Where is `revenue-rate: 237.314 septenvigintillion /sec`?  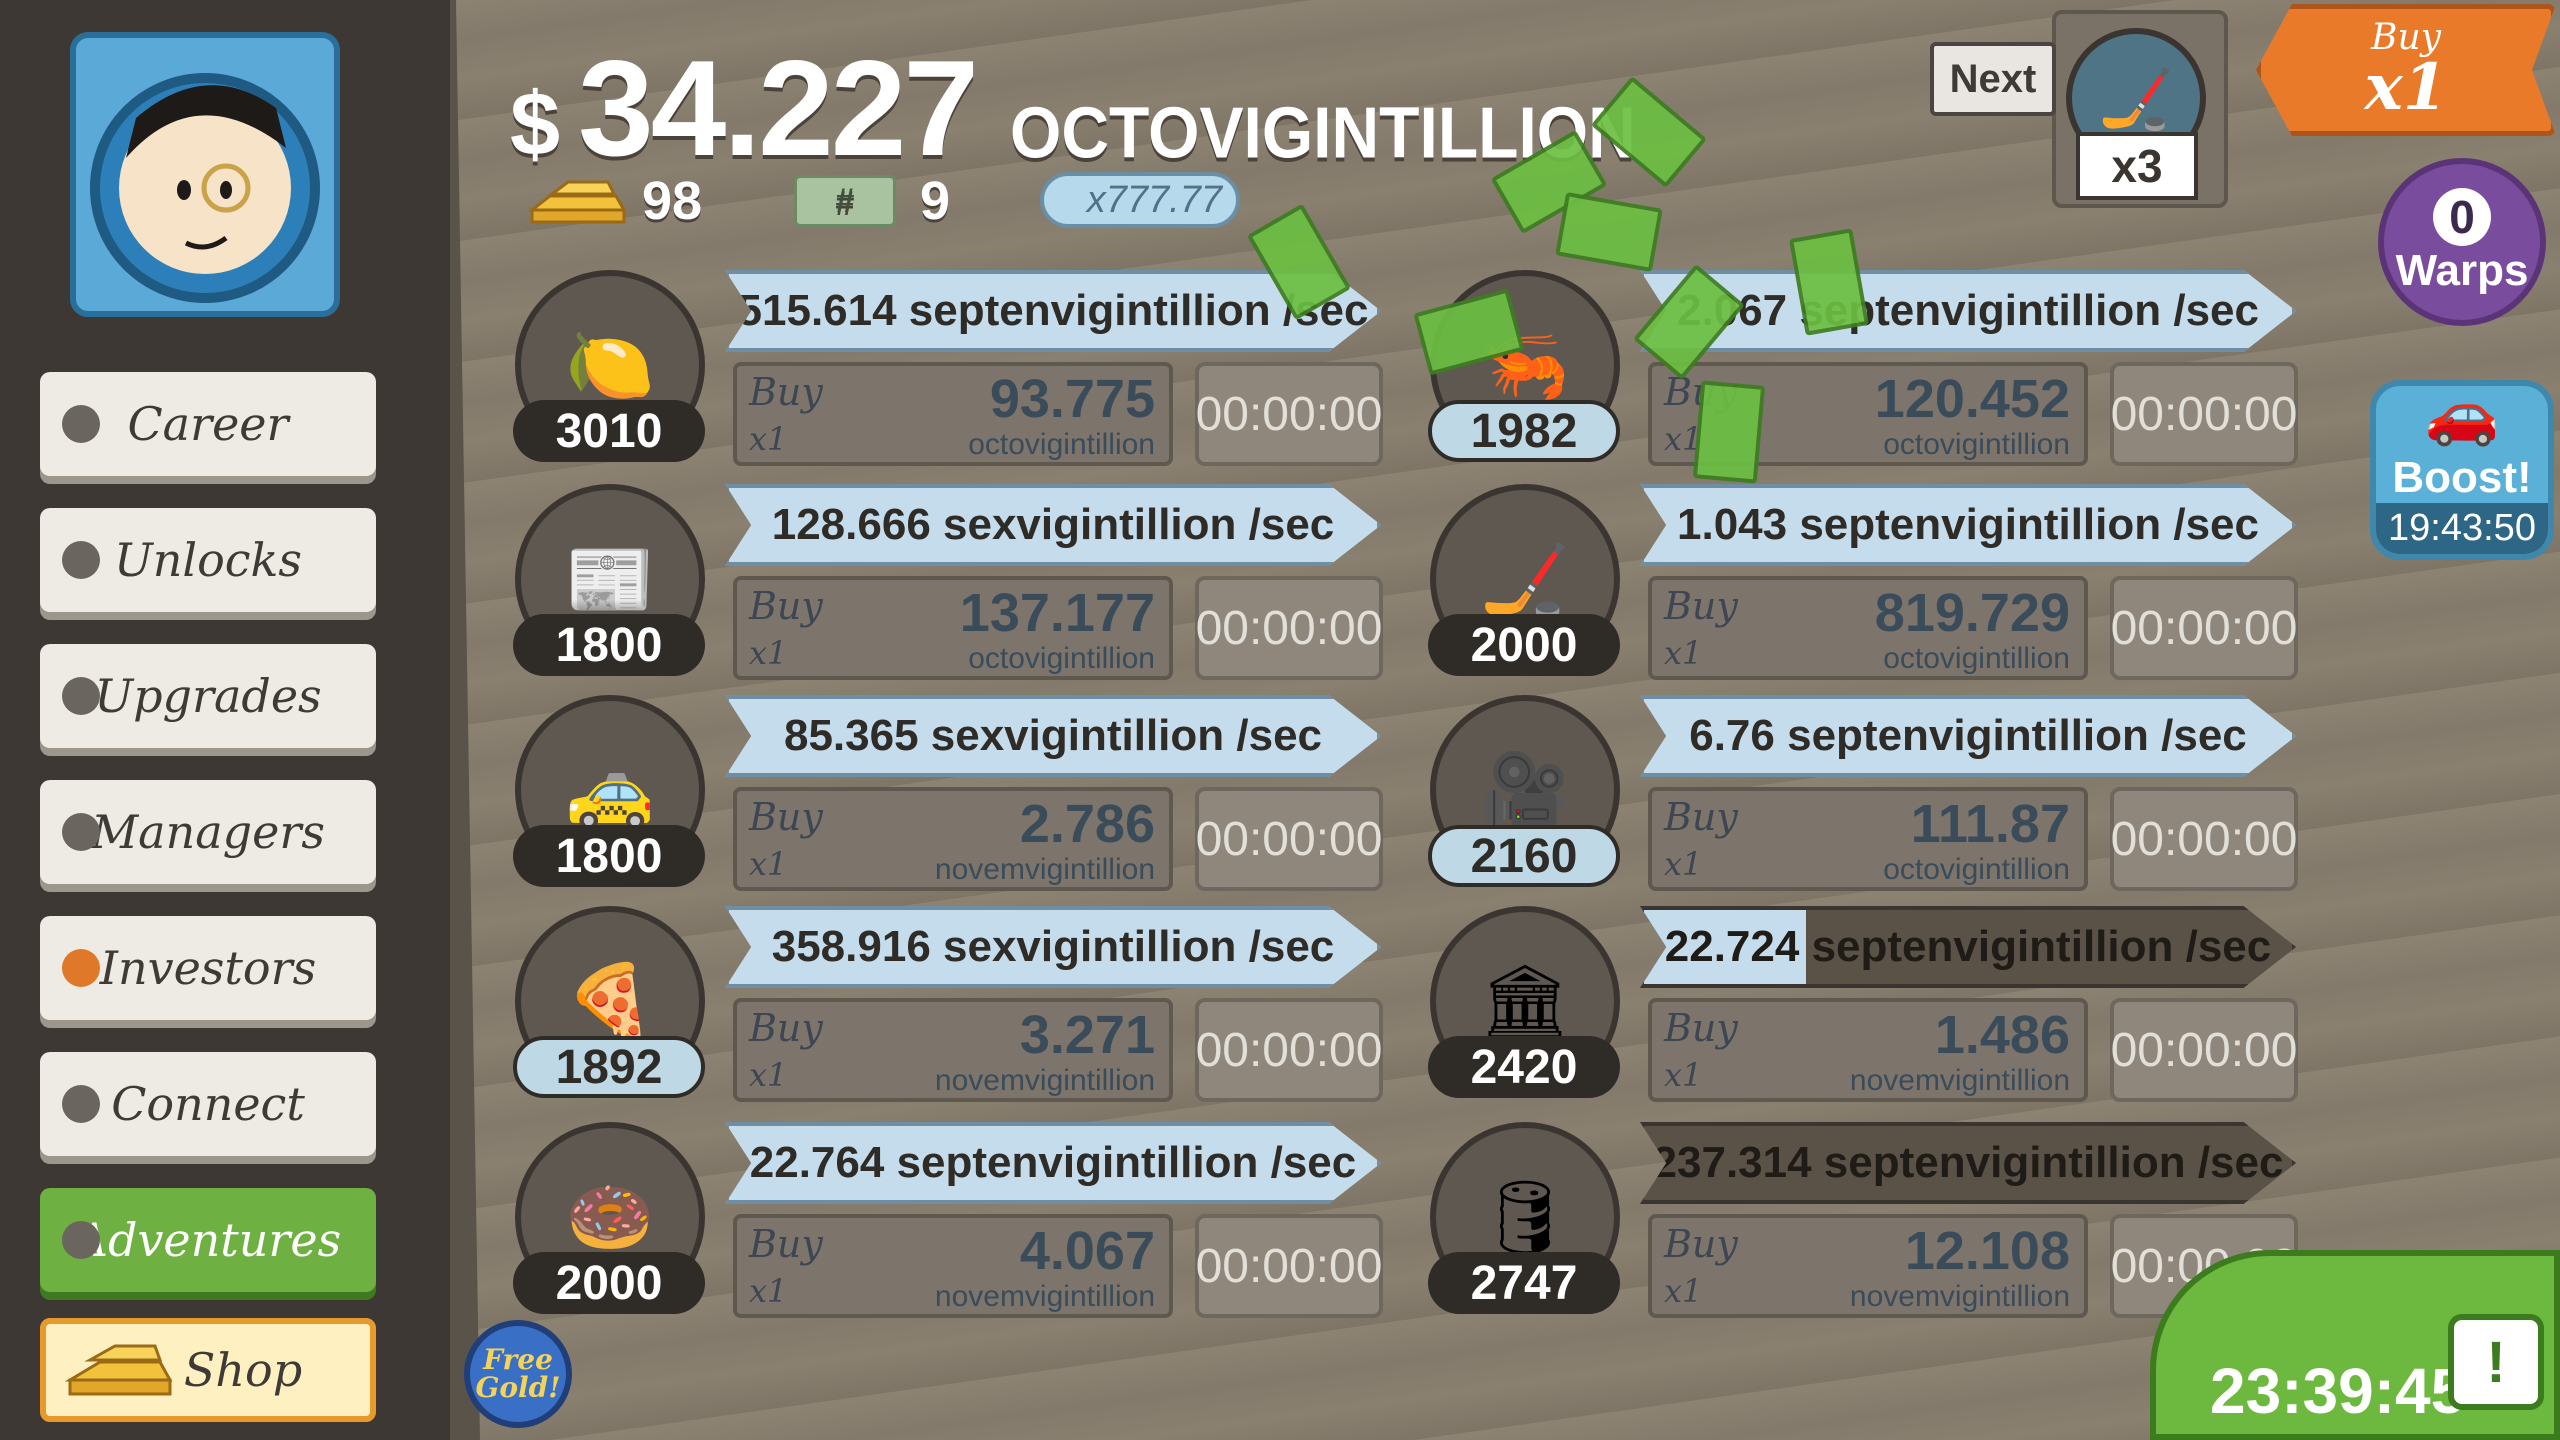 revenue-rate: 237.314 septenvigintillion /sec is located at coordinates (1968, 1162).